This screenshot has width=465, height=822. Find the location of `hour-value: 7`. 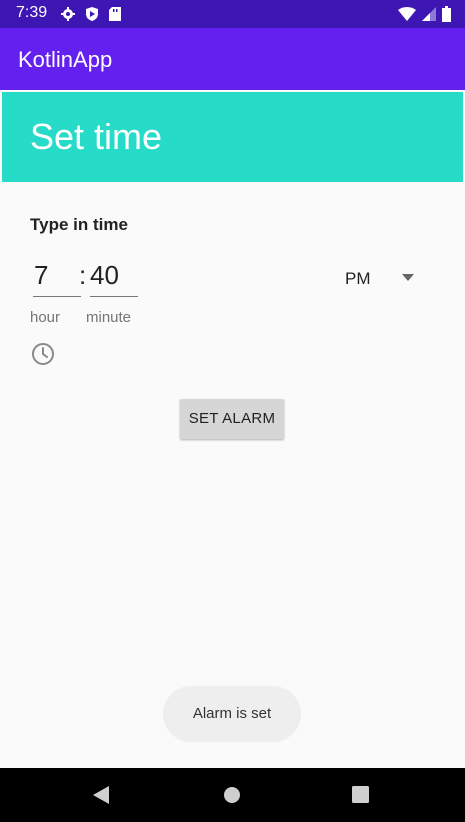

hour-value: 7 is located at coordinates (41, 275).